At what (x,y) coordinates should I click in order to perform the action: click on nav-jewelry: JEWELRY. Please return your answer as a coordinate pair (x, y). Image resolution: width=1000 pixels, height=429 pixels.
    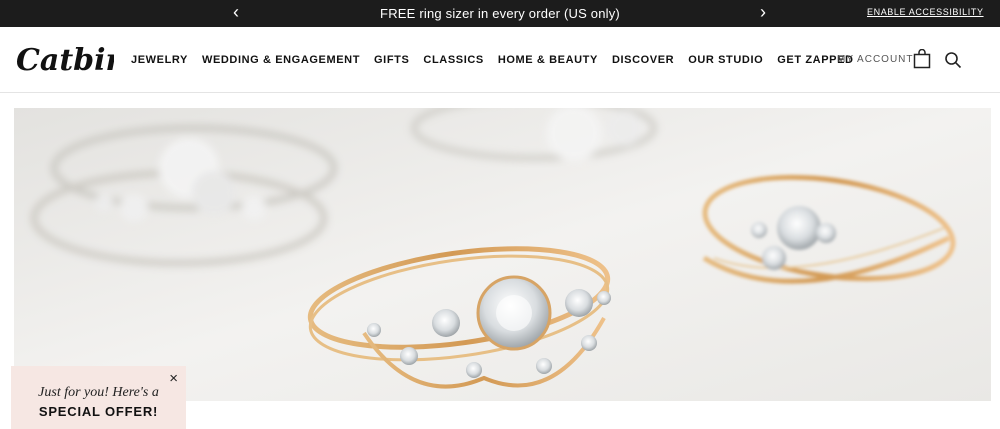
    Looking at the image, I should click on (159, 60).